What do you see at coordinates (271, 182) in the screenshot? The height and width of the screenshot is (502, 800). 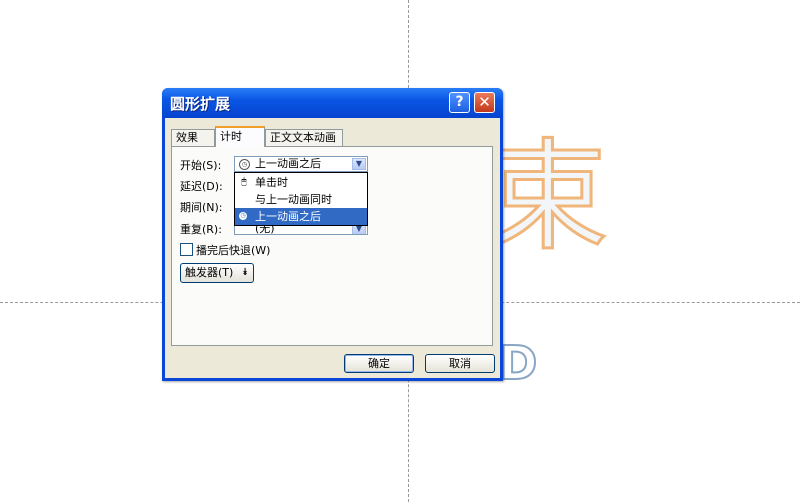 I see `option-label: 单击时` at bounding box center [271, 182].